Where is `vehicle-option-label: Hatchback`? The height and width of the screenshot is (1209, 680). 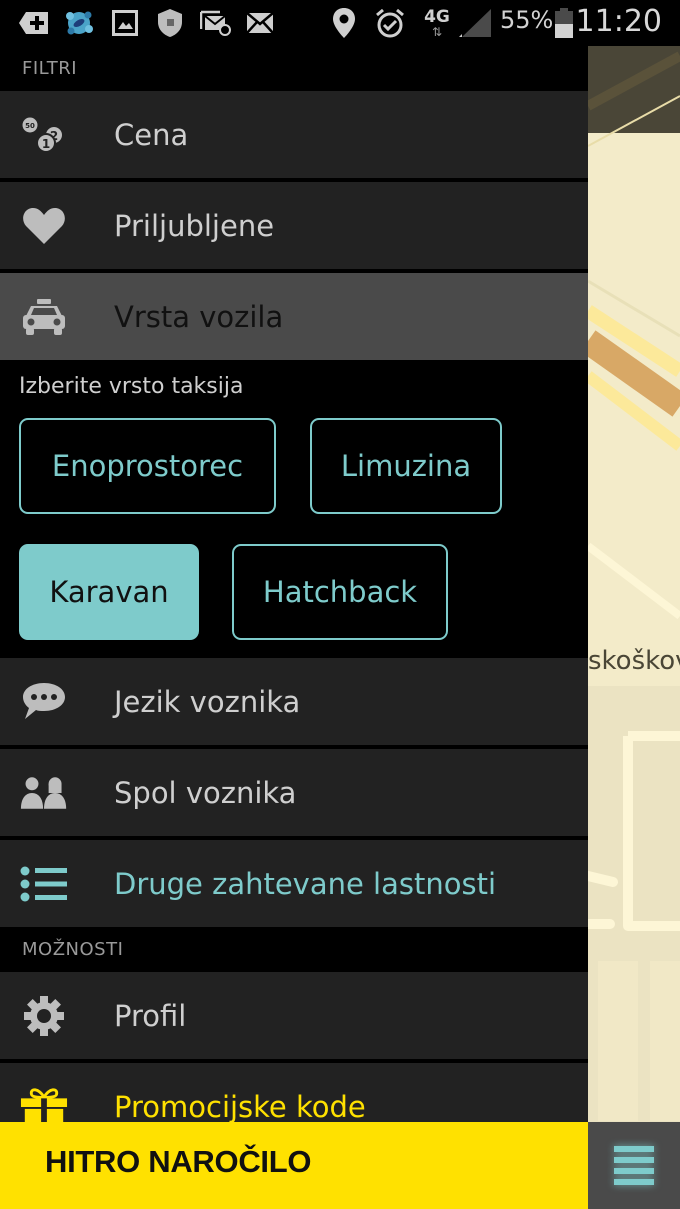 vehicle-option-label: Hatchback is located at coordinates (340, 592).